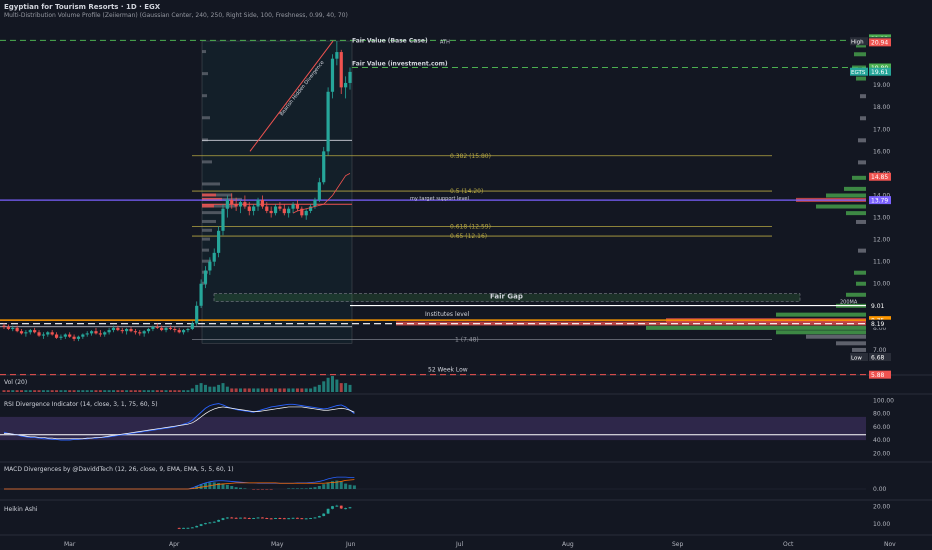  What do you see at coordinates (881, 107) in the screenshot?
I see `price-tick-label: 18.00` at bounding box center [881, 107].